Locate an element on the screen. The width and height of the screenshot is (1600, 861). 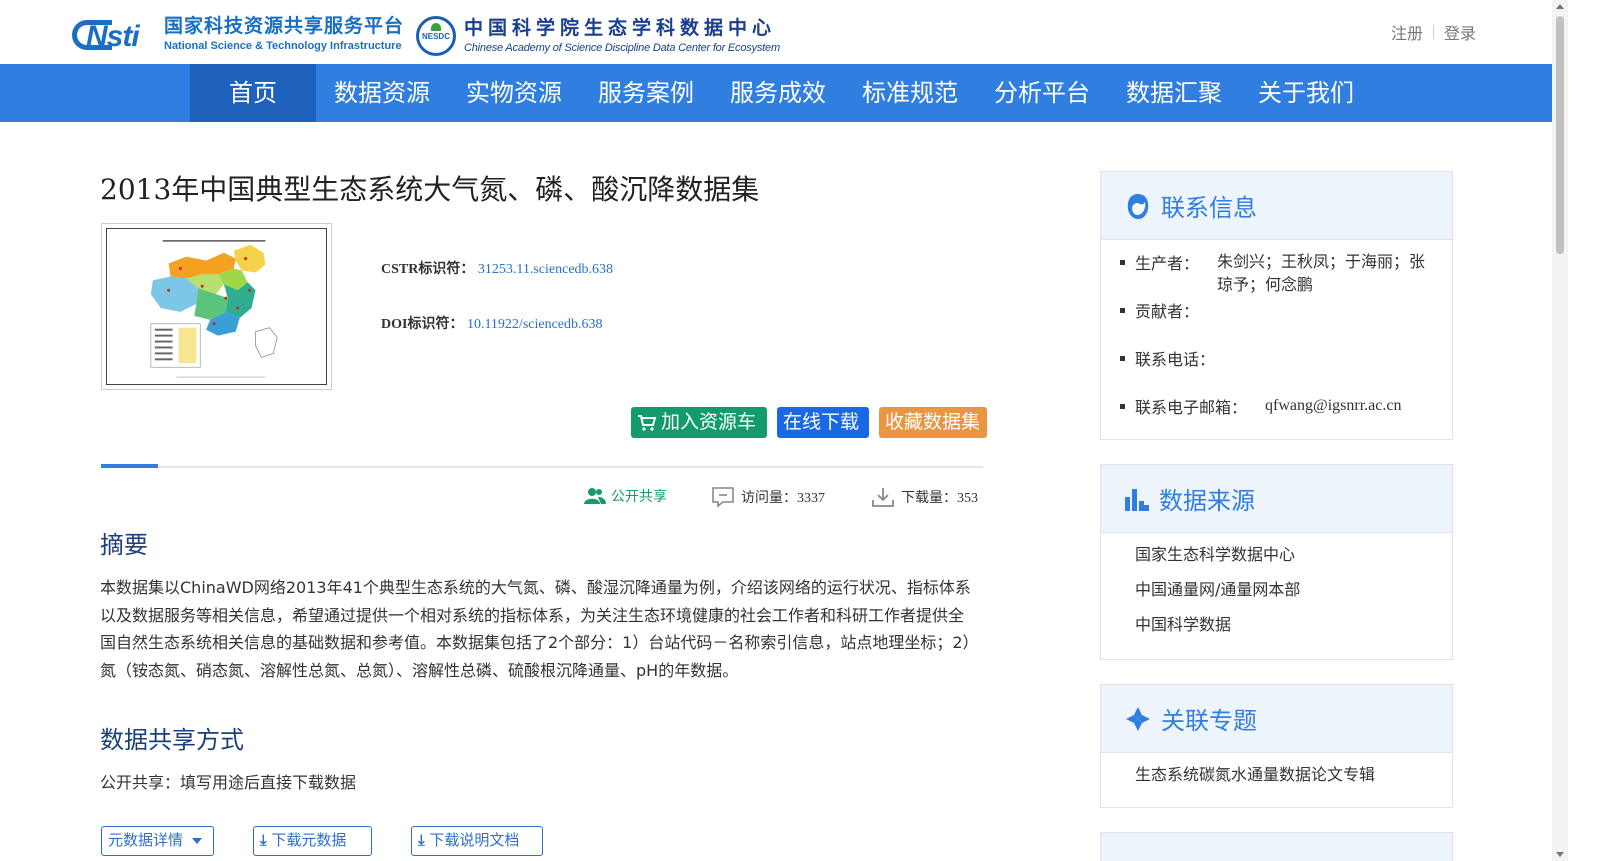
contributor-label: 贡献者： is located at coordinates (1167, 311).